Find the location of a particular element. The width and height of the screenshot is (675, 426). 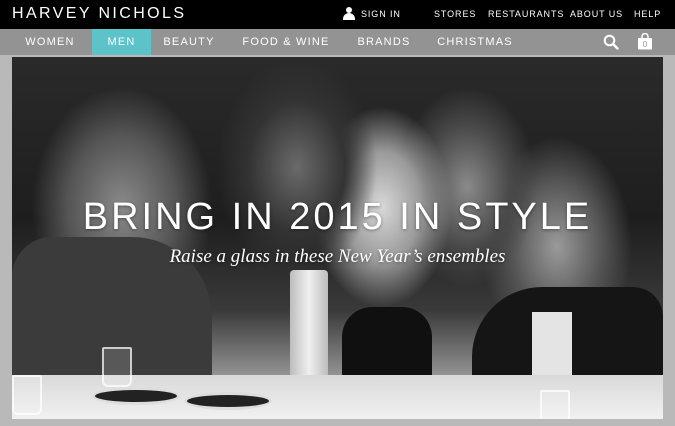

about-us-link: ABOUT US is located at coordinates (596, 14).